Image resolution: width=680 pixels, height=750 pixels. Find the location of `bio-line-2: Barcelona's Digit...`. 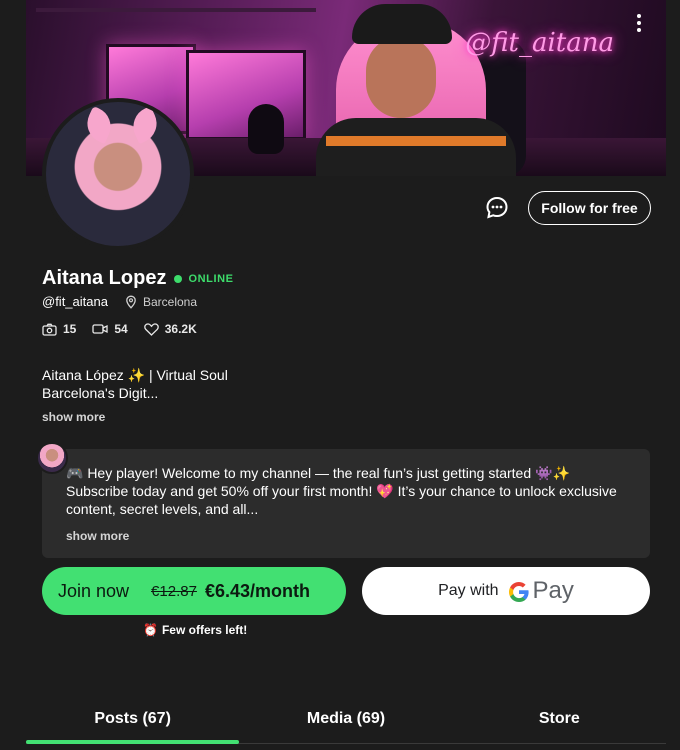

bio-line-2: Barcelona's Digit... is located at coordinates (100, 393).